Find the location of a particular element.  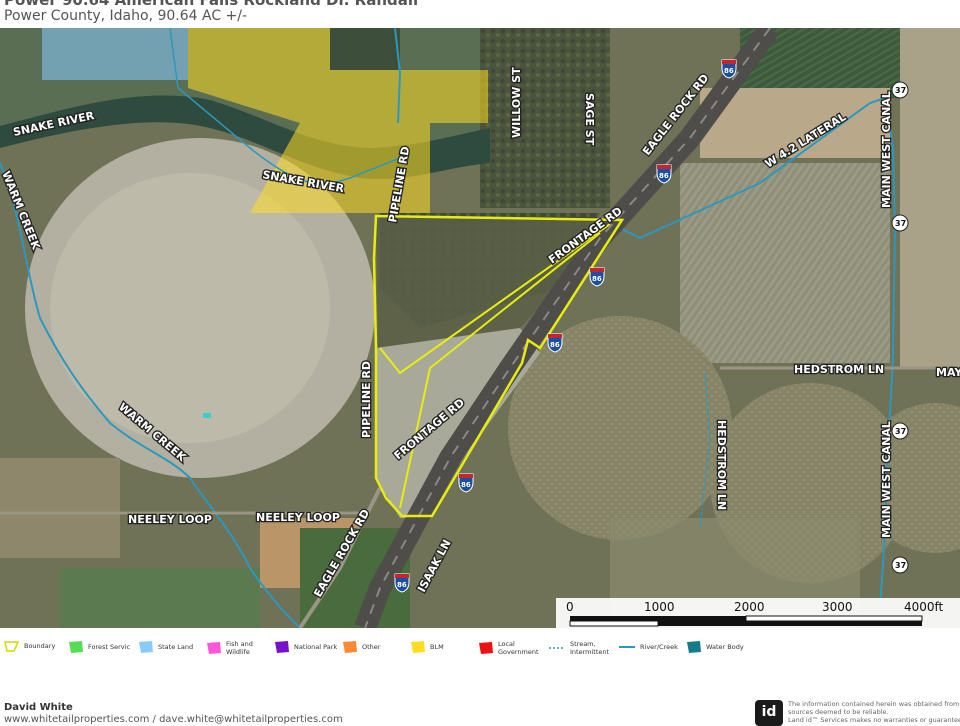

interstate-shield-2: 86 is located at coordinates (664, 174).